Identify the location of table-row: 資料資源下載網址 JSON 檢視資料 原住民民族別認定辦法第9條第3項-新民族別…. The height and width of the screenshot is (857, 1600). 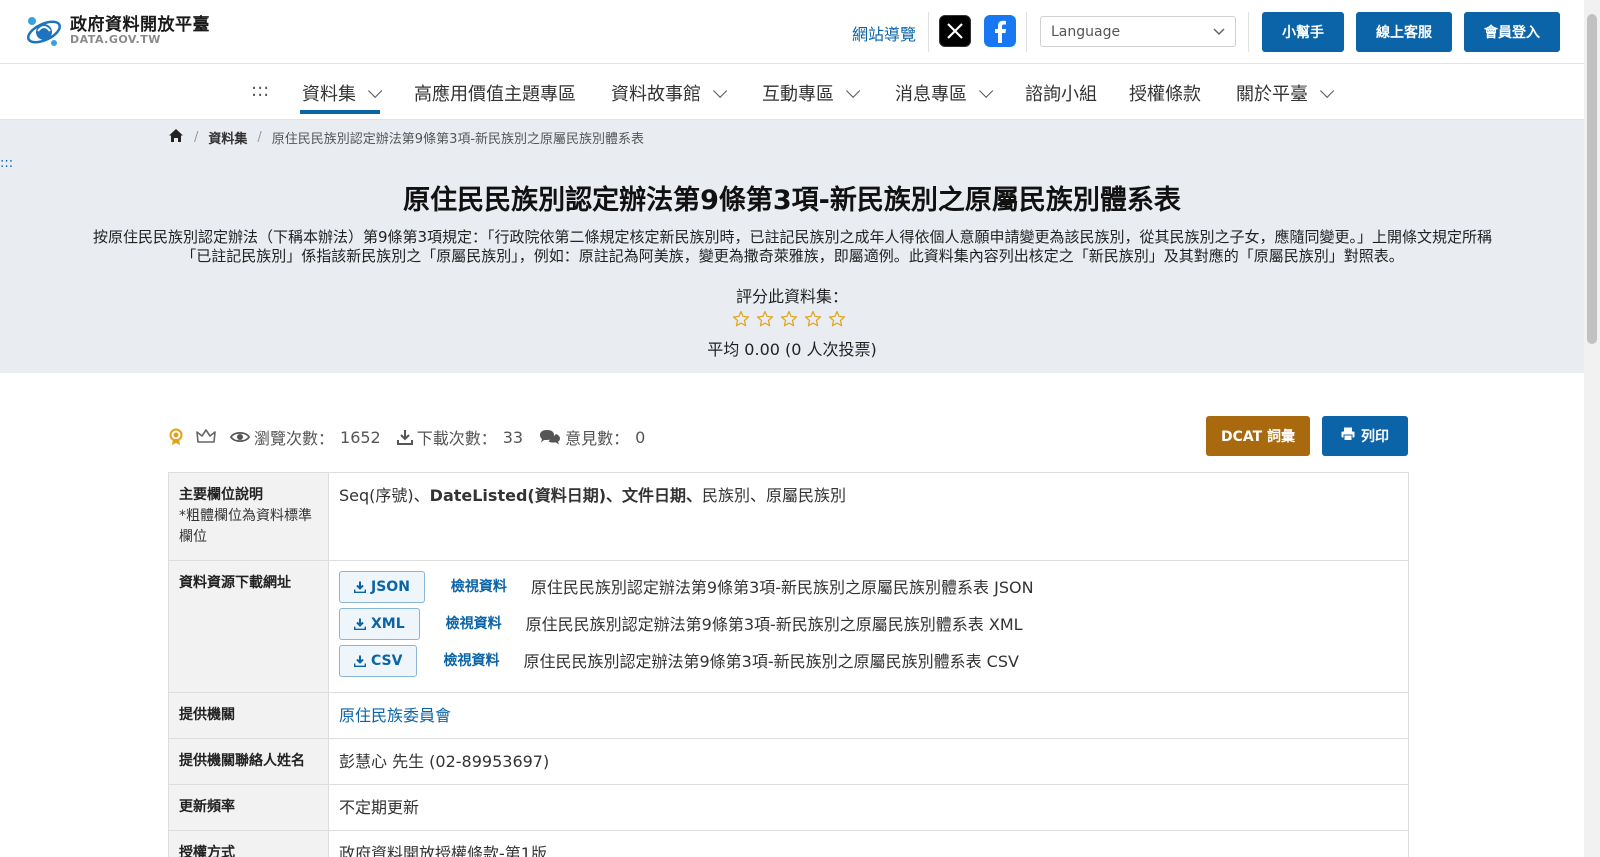
(788, 627).